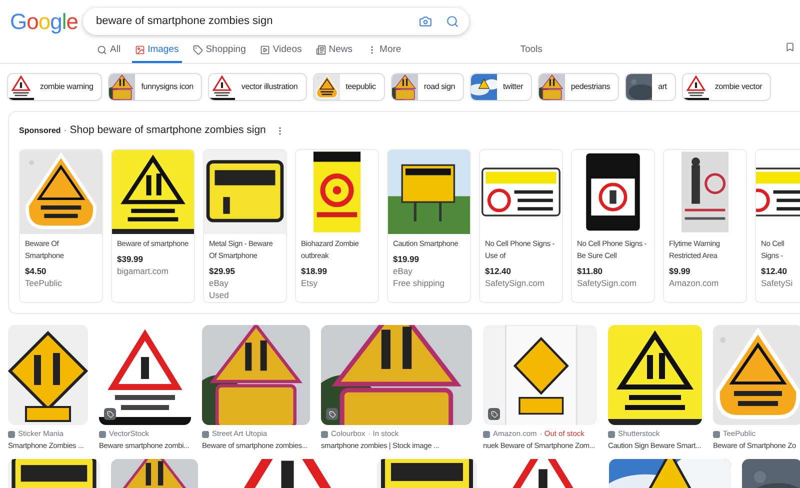  I want to click on search-tab: More, so click(384, 51).